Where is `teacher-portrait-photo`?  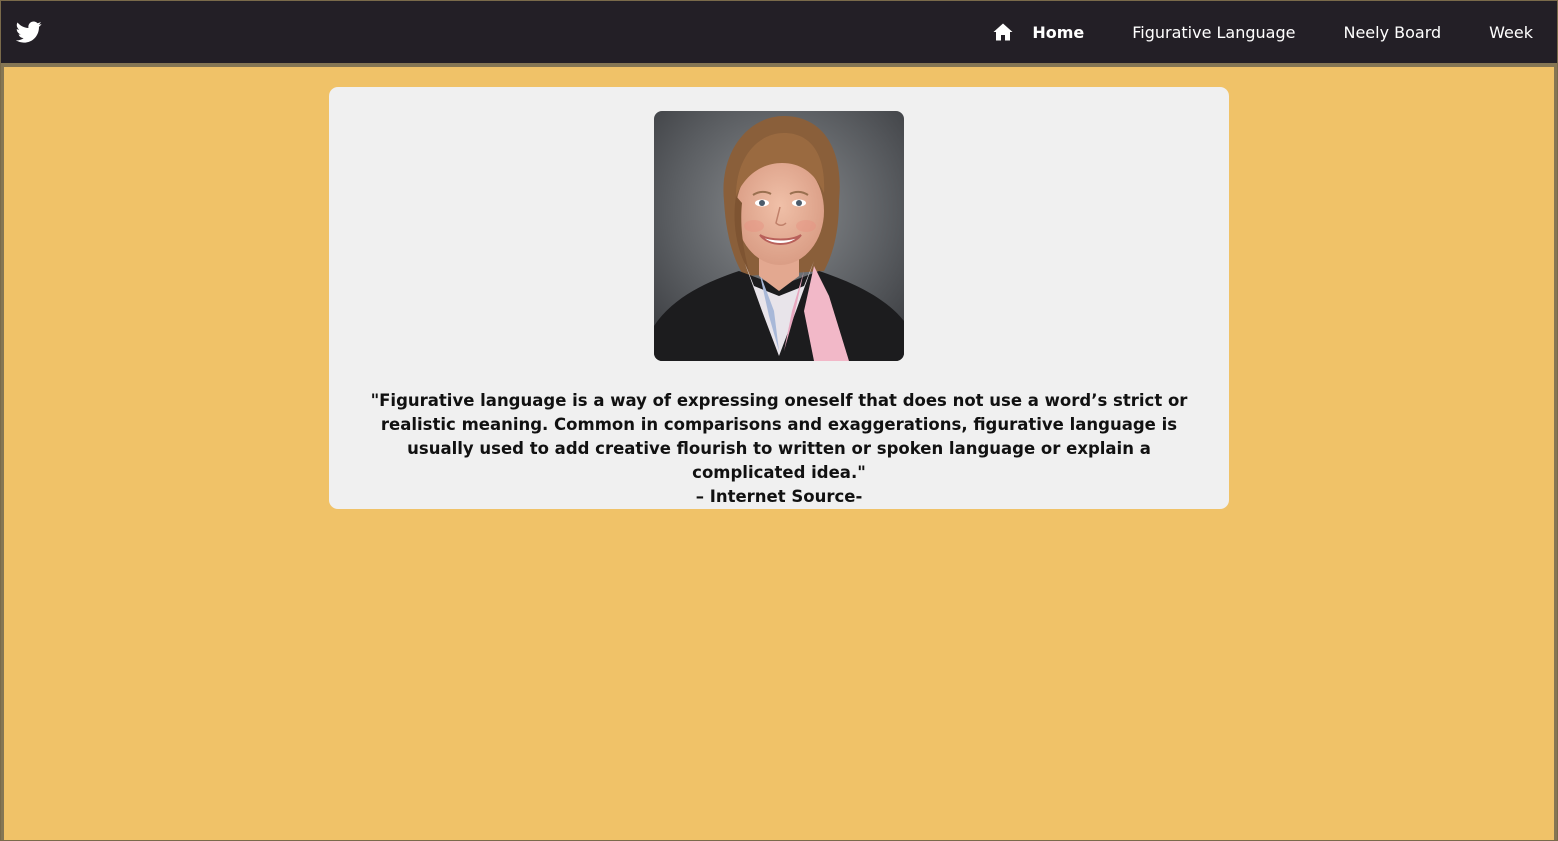 teacher-portrait-photo is located at coordinates (779, 236).